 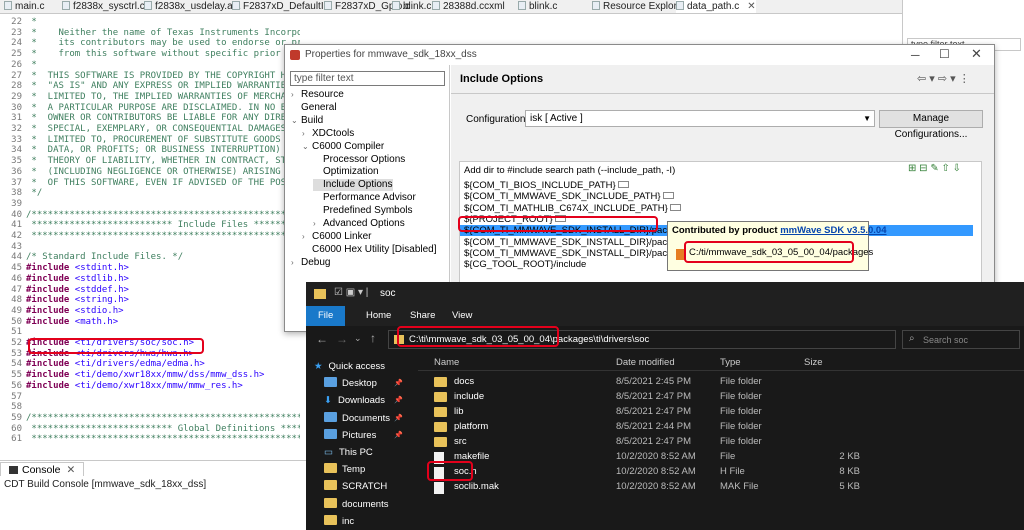 What do you see at coordinates (328, 134) in the screenshot?
I see `tree-item: › XDCtools` at bounding box center [328, 134].